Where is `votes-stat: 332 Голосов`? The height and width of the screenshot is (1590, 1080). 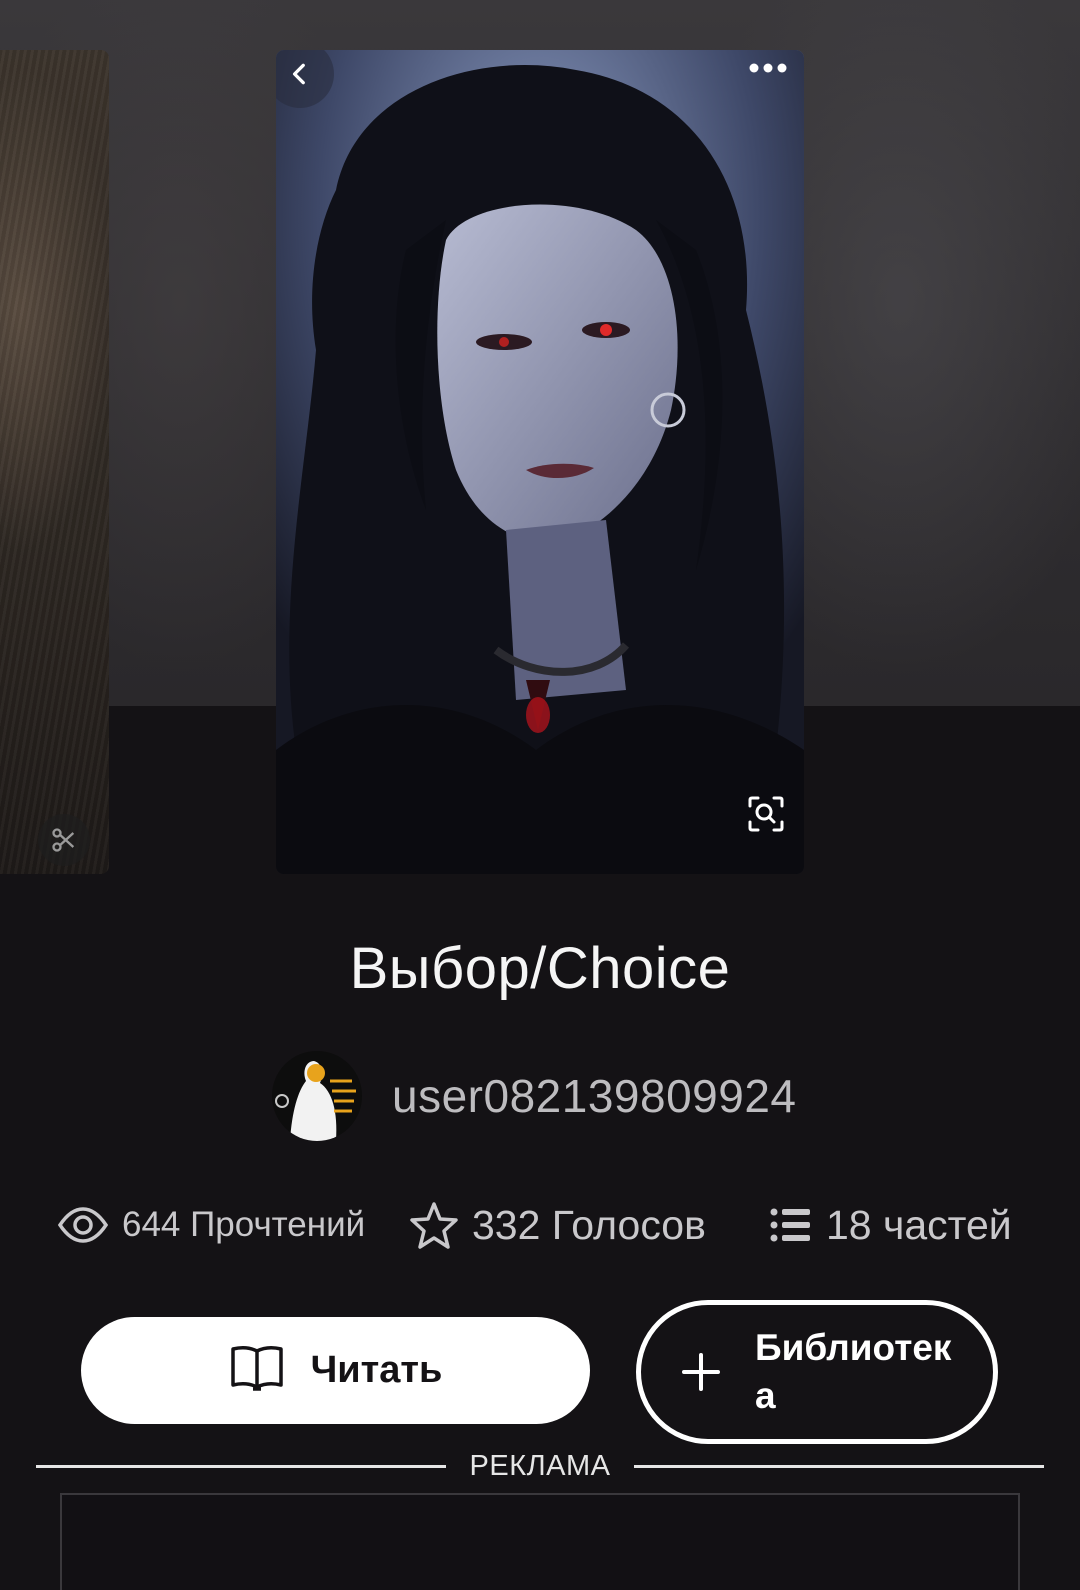 votes-stat: 332 Голосов is located at coordinates (558, 1225).